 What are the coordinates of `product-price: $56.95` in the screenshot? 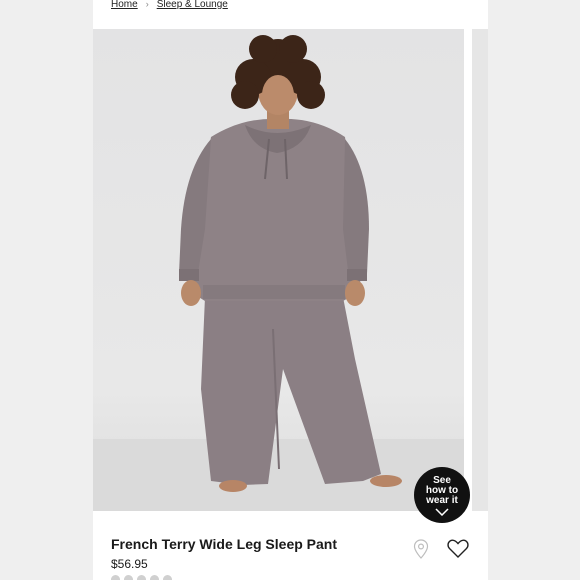 It's located at (129, 564).